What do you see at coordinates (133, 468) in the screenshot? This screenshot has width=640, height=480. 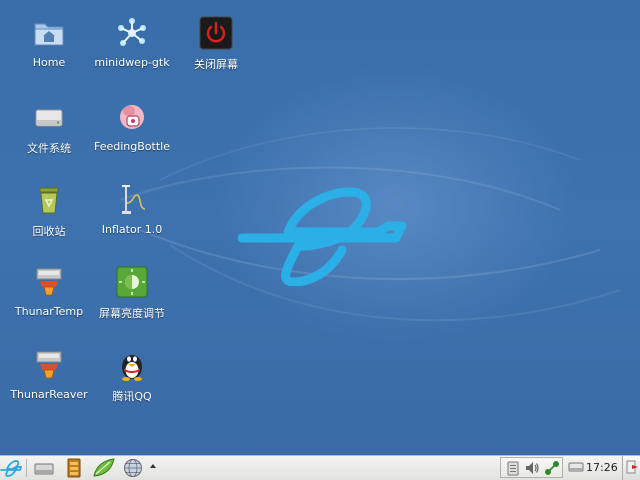 I see `web-browser-icon` at bounding box center [133, 468].